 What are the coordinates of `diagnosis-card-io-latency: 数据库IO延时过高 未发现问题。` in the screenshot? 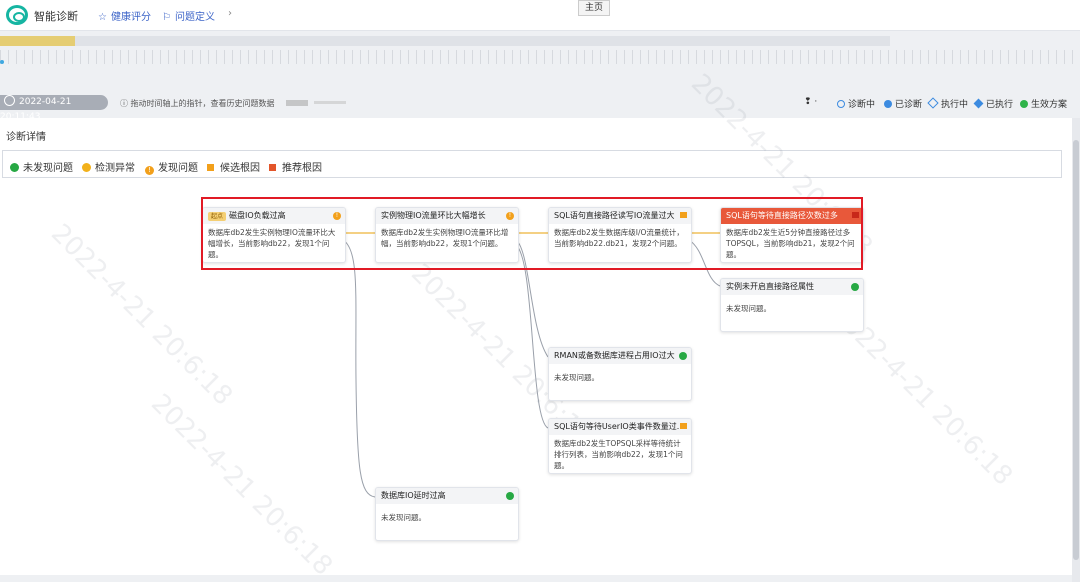 It's located at (447, 514).